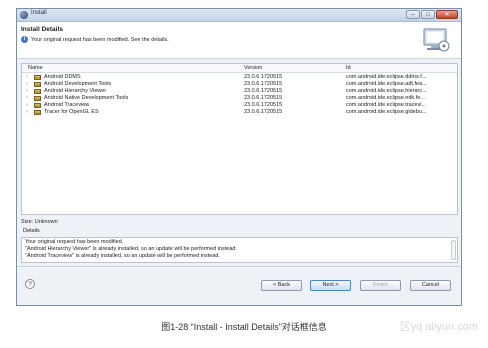 The width and height of the screenshot is (488, 348). I want to click on cancel-button: Cancel, so click(430, 285).